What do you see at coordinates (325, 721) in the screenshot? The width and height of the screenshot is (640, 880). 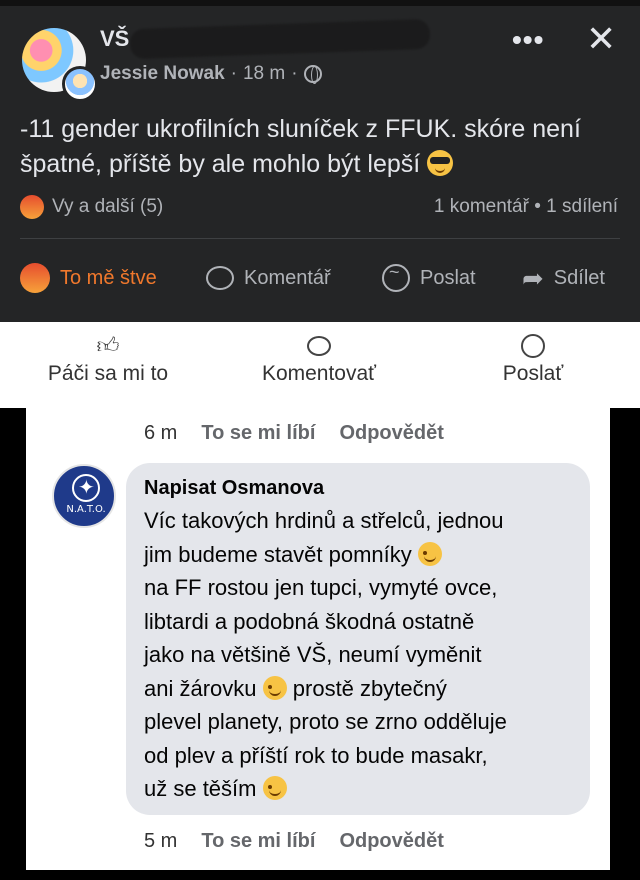 I see `comment-line: plevel planety, proto se zrno odděluje` at bounding box center [325, 721].